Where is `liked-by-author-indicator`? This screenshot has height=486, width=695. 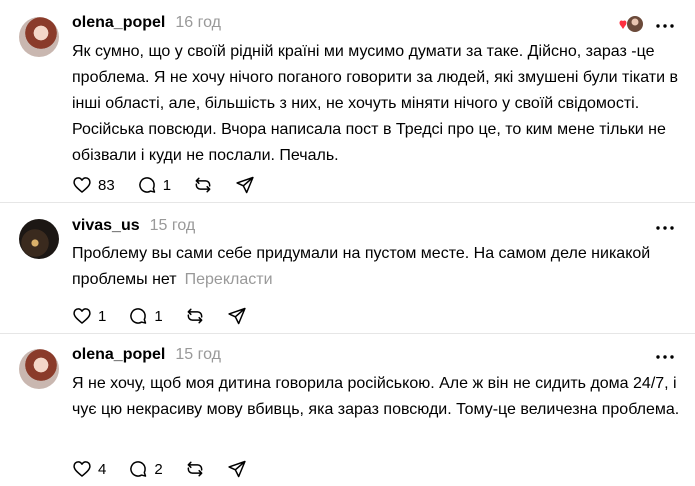
liked-by-author-indicator is located at coordinates (631, 25).